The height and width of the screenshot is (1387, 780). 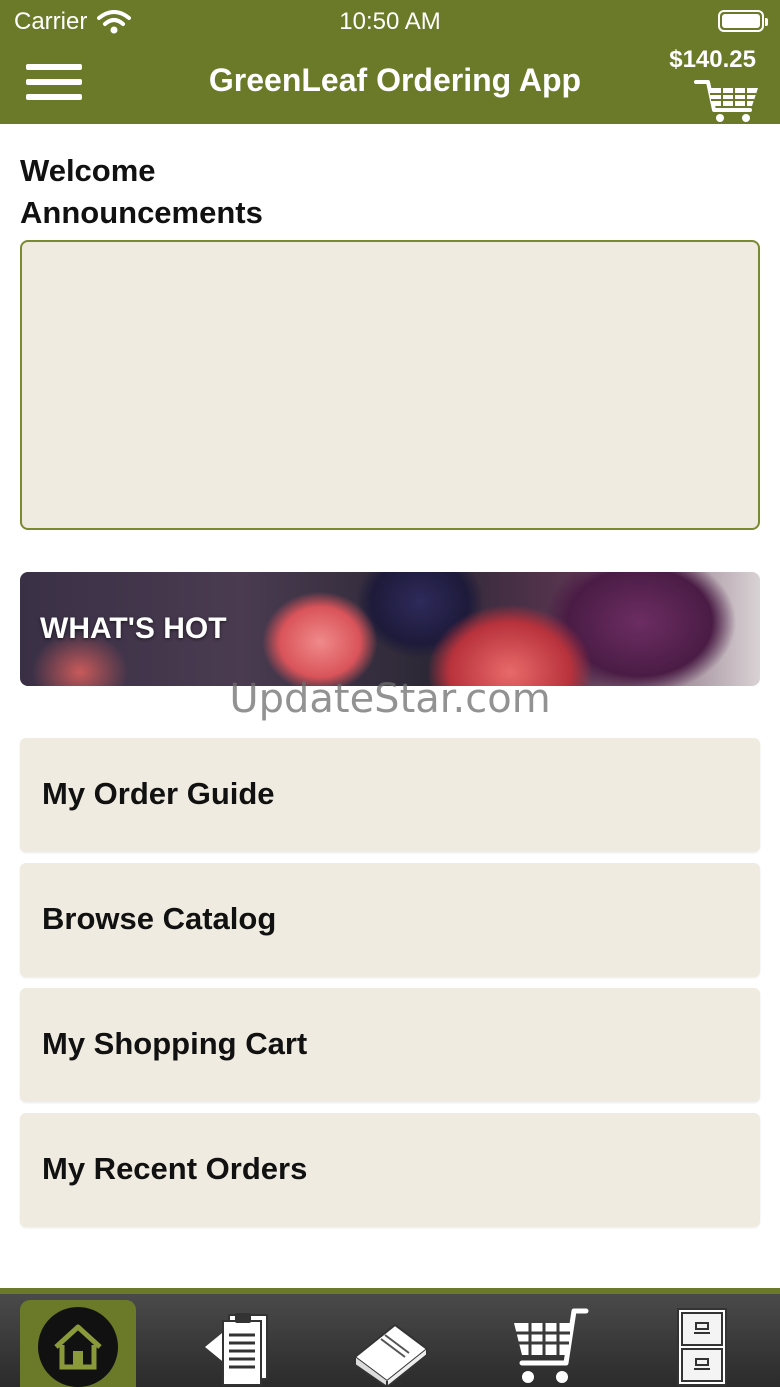 What do you see at coordinates (236, 1349) in the screenshot?
I see `order-guide-icon` at bounding box center [236, 1349].